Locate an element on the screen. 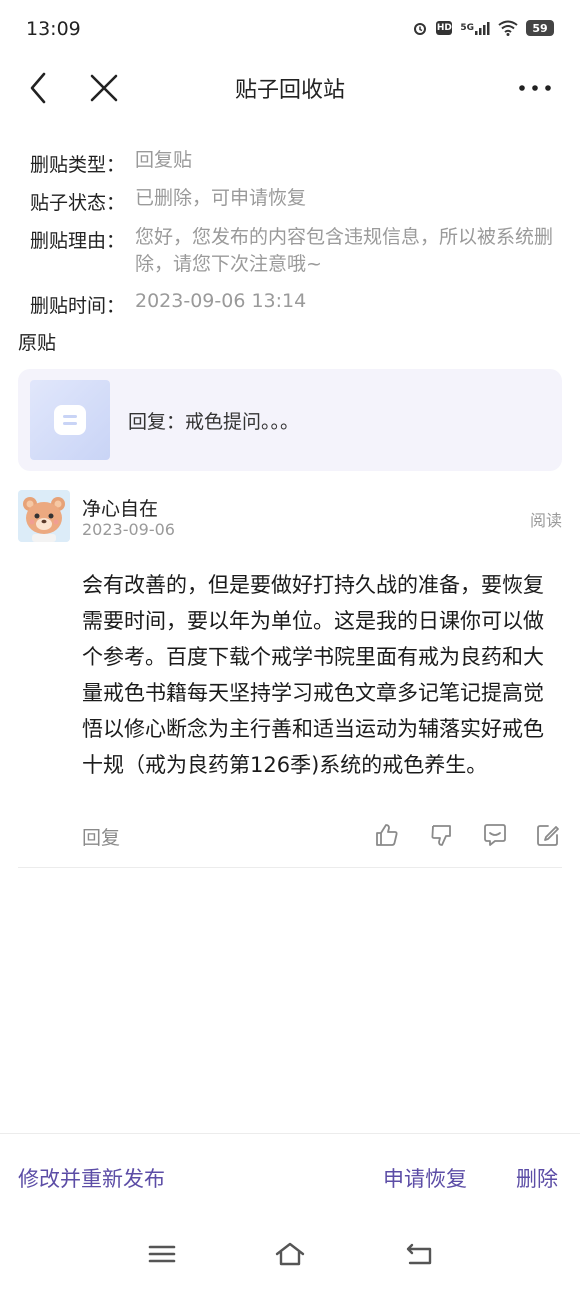 This screenshot has height=1289, width=580. home-icon is located at coordinates (290, 1254).